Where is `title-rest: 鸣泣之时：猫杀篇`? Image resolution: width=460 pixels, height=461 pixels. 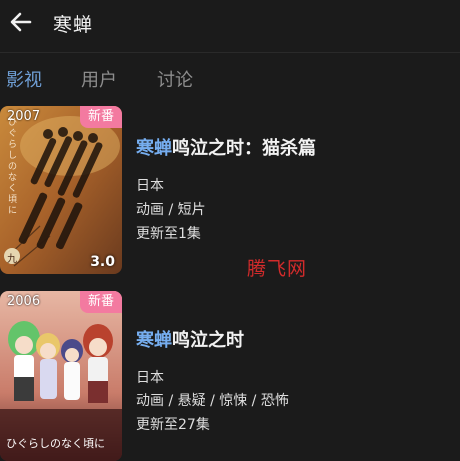
title-rest: 鸣泣之时：猫杀篇 is located at coordinates (244, 148).